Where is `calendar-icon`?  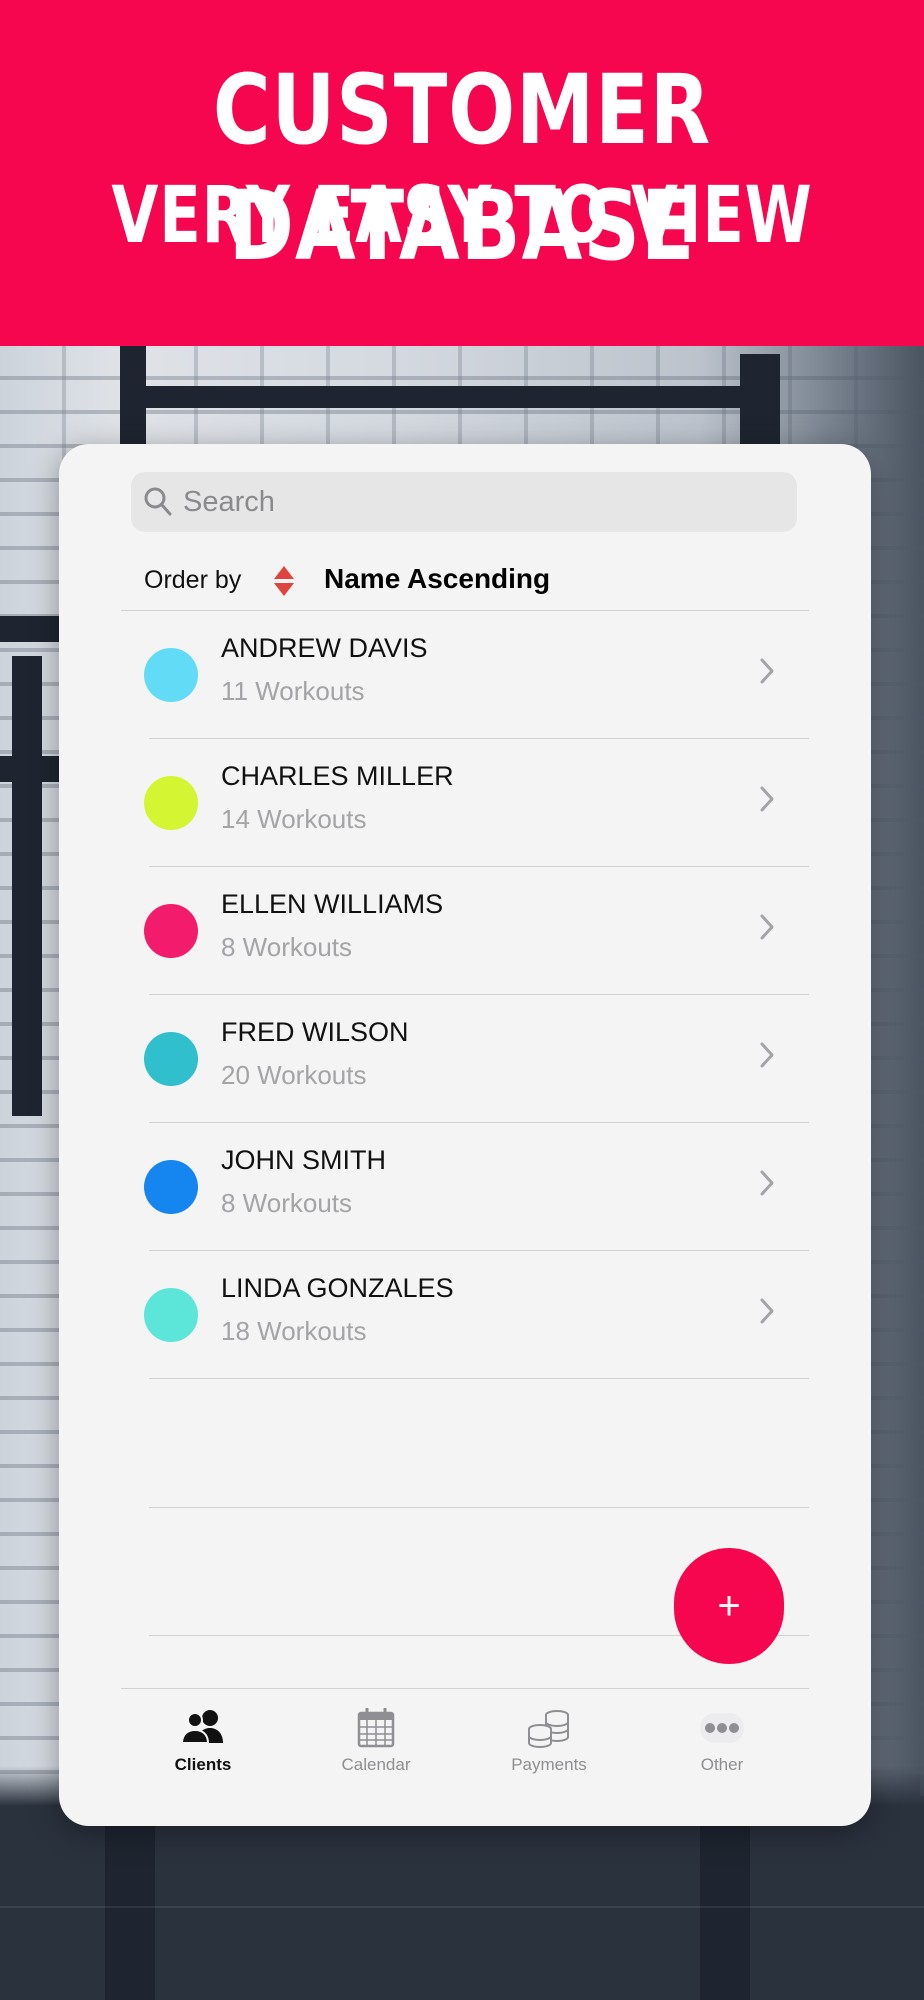
calendar-icon is located at coordinates (376, 1728).